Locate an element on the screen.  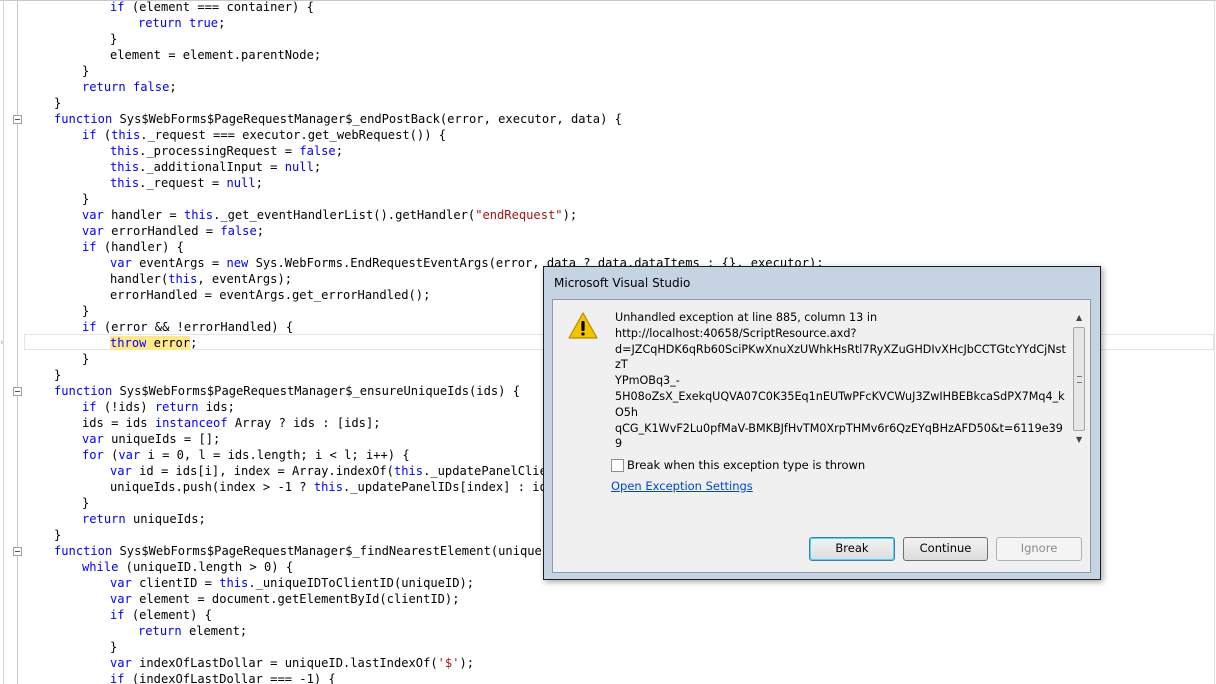
code-line: this._request = null; is located at coordinates (186, 183).